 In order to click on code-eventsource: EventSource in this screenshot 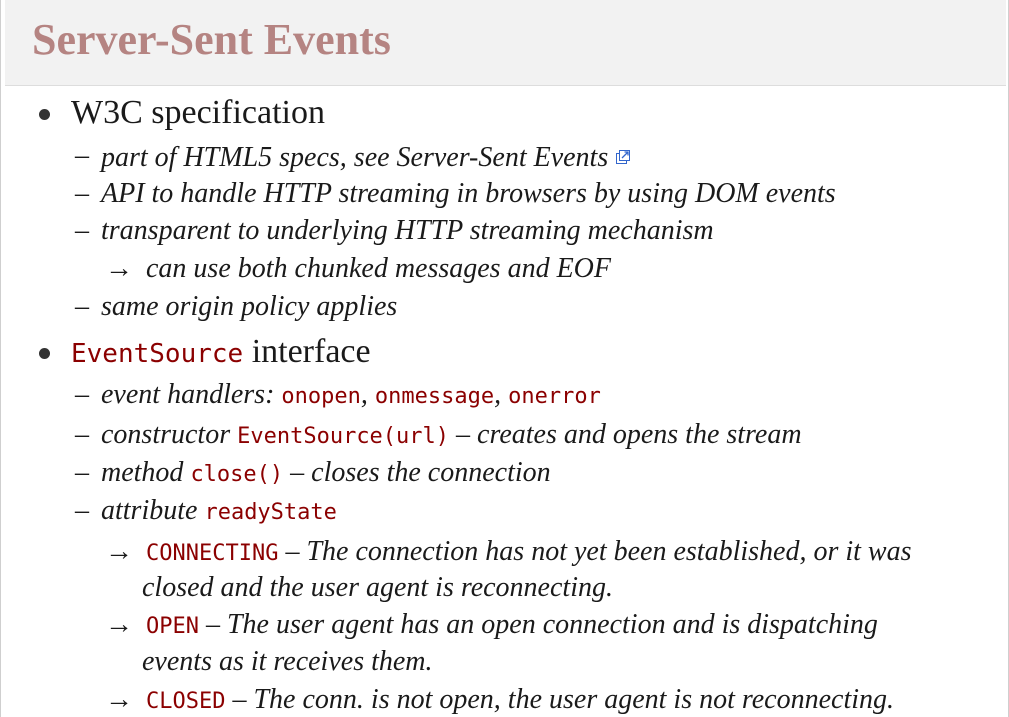, I will do `click(157, 354)`.